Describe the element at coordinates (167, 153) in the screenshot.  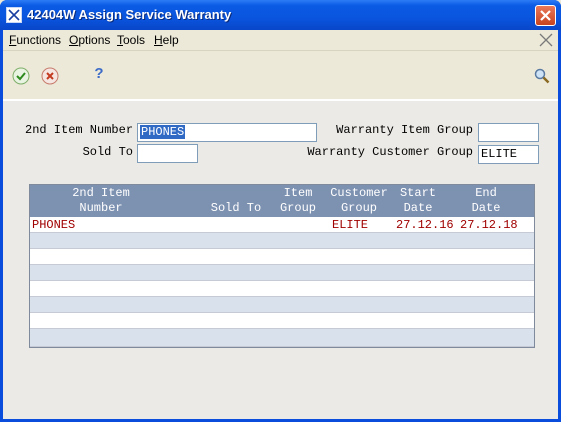
I see `sold-to-input` at that location.